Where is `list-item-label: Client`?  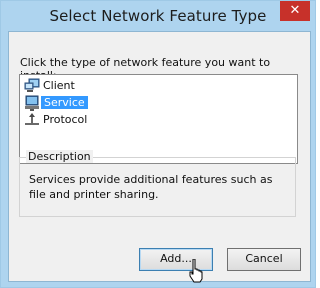
list-item-label: Client is located at coordinates (59, 85).